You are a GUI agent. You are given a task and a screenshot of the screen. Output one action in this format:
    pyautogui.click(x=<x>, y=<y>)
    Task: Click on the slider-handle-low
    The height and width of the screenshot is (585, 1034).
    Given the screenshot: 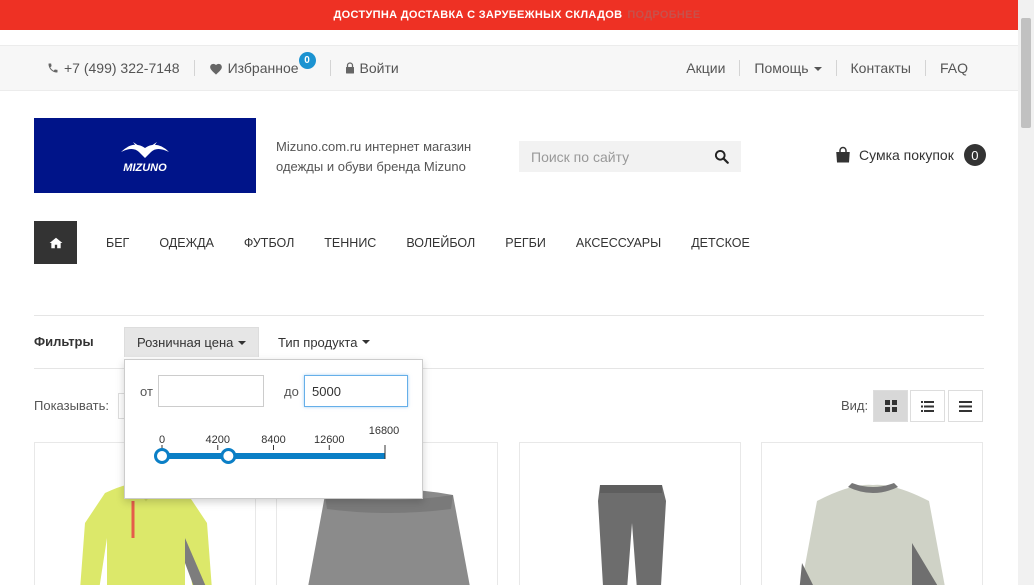 What is the action you would take?
    pyautogui.click(x=162, y=456)
    